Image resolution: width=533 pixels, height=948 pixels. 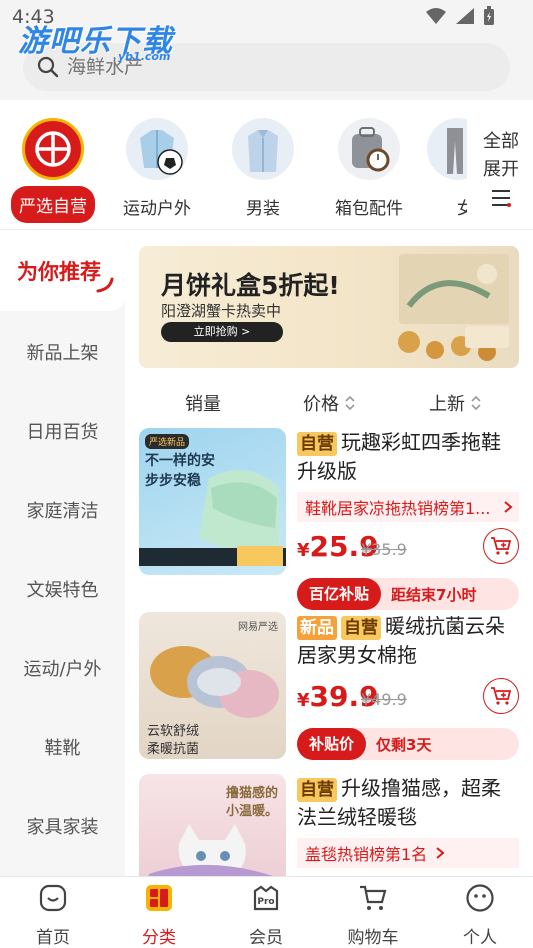 I want to click on profile-face-icon, so click(x=480, y=898).